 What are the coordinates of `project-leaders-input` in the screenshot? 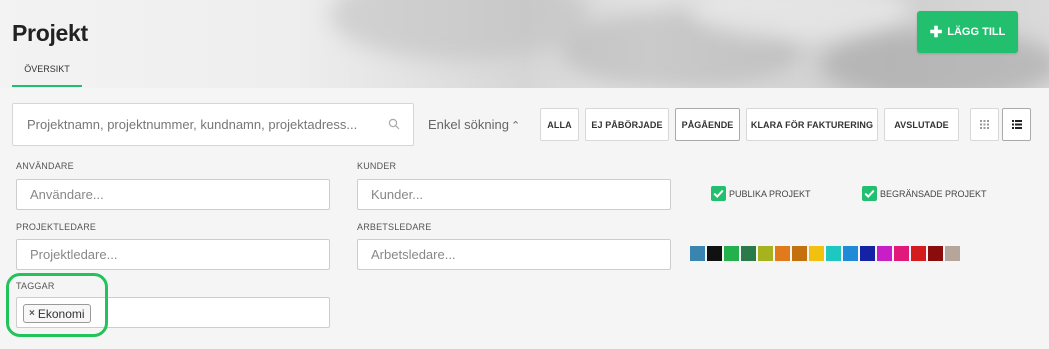 It's located at (173, 254).